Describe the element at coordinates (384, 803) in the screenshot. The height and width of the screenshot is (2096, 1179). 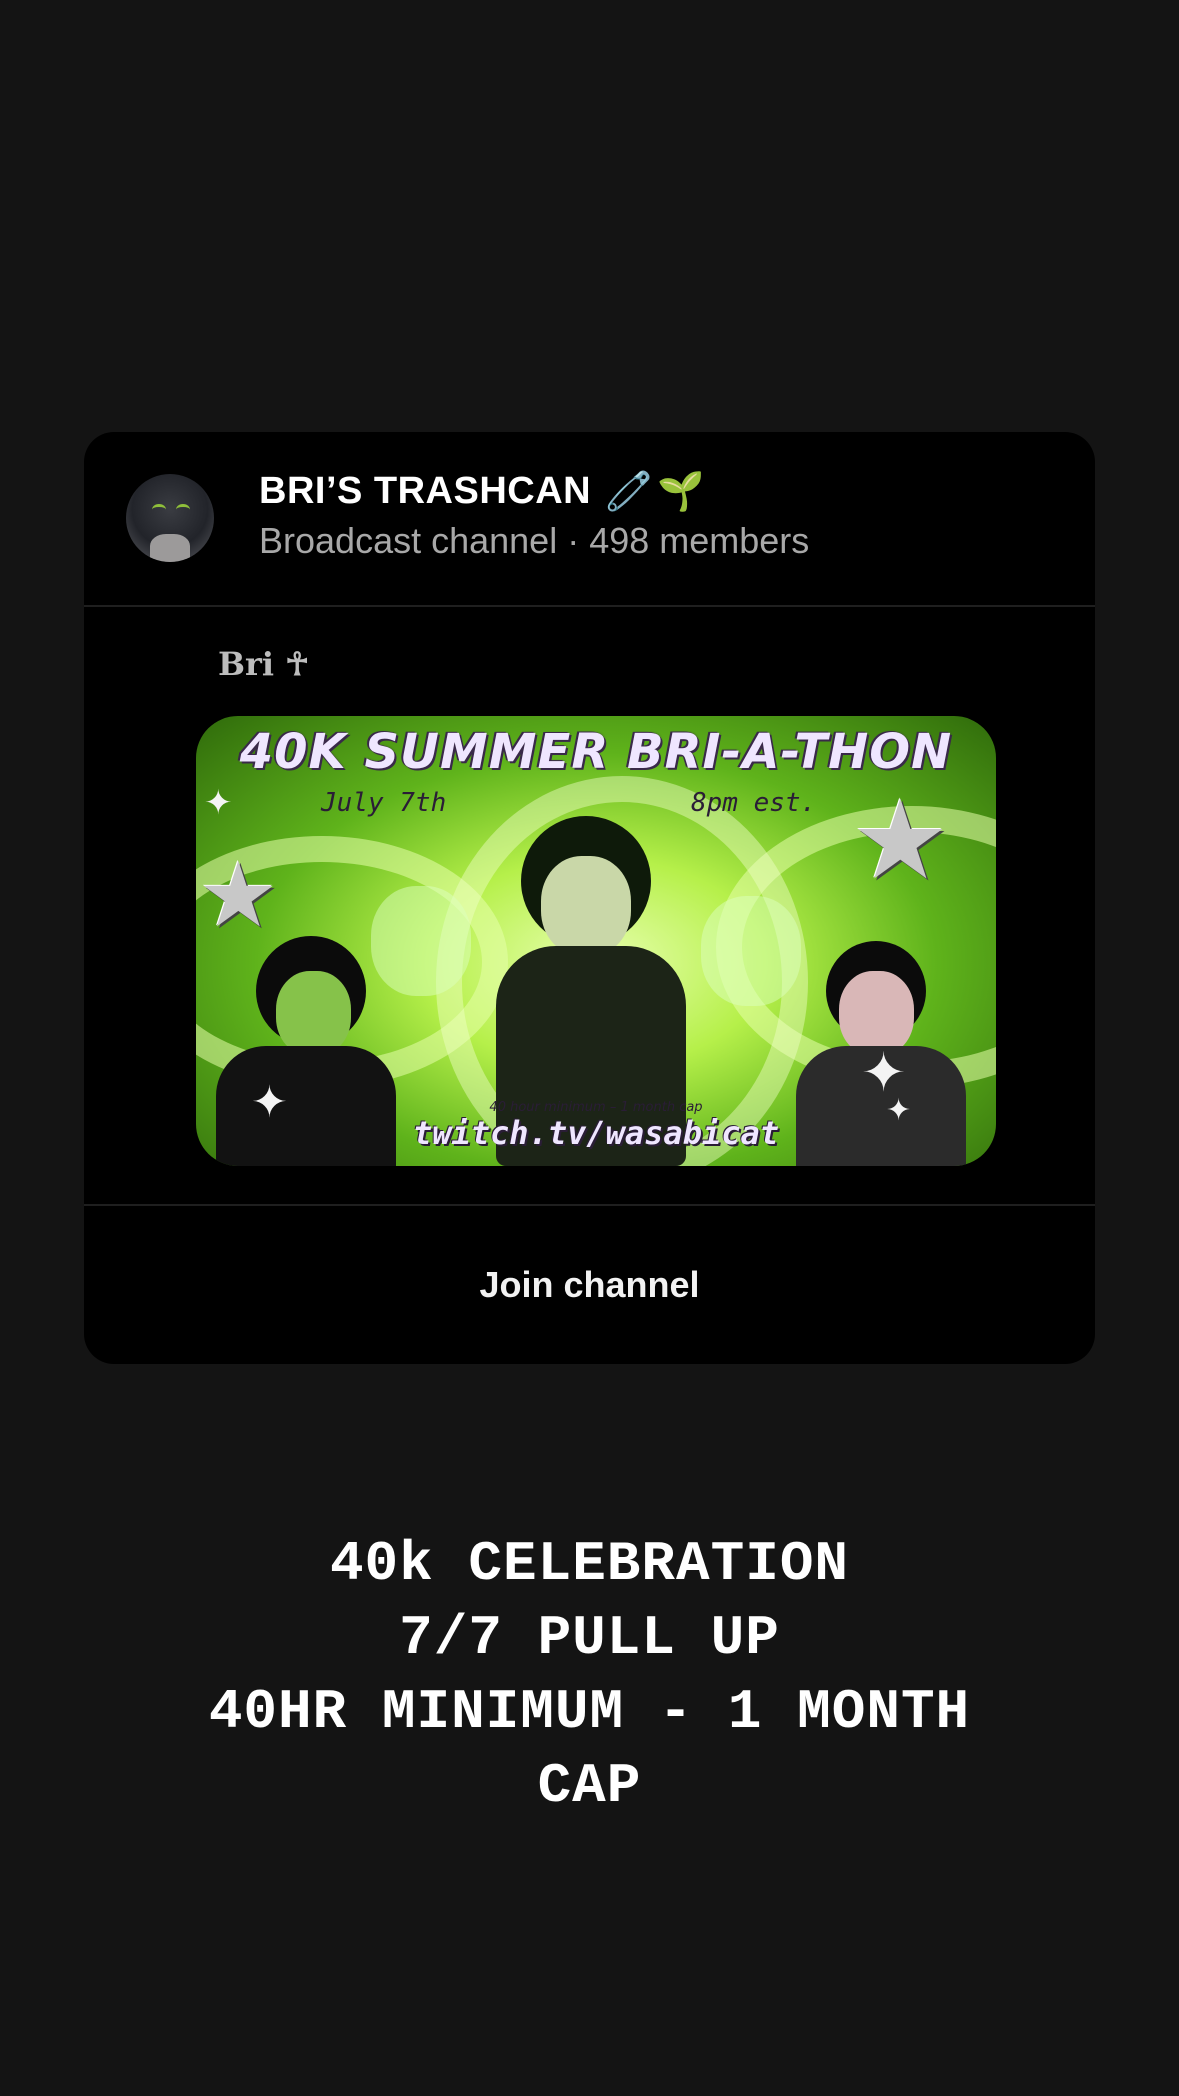
I see `poster-date: July 7th` at that location.